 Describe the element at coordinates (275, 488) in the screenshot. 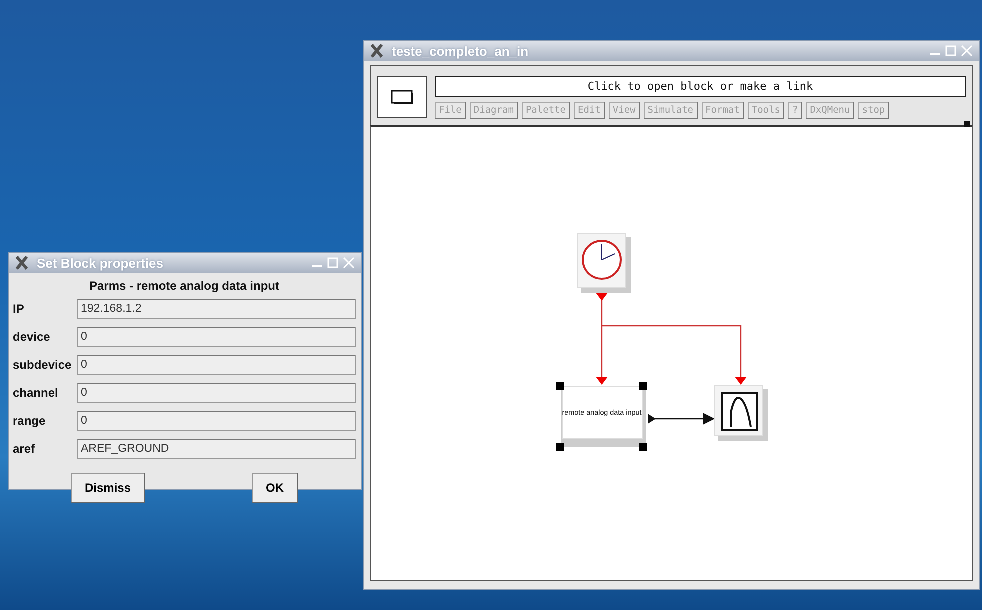

I see `dialog-button: OK` at that location.